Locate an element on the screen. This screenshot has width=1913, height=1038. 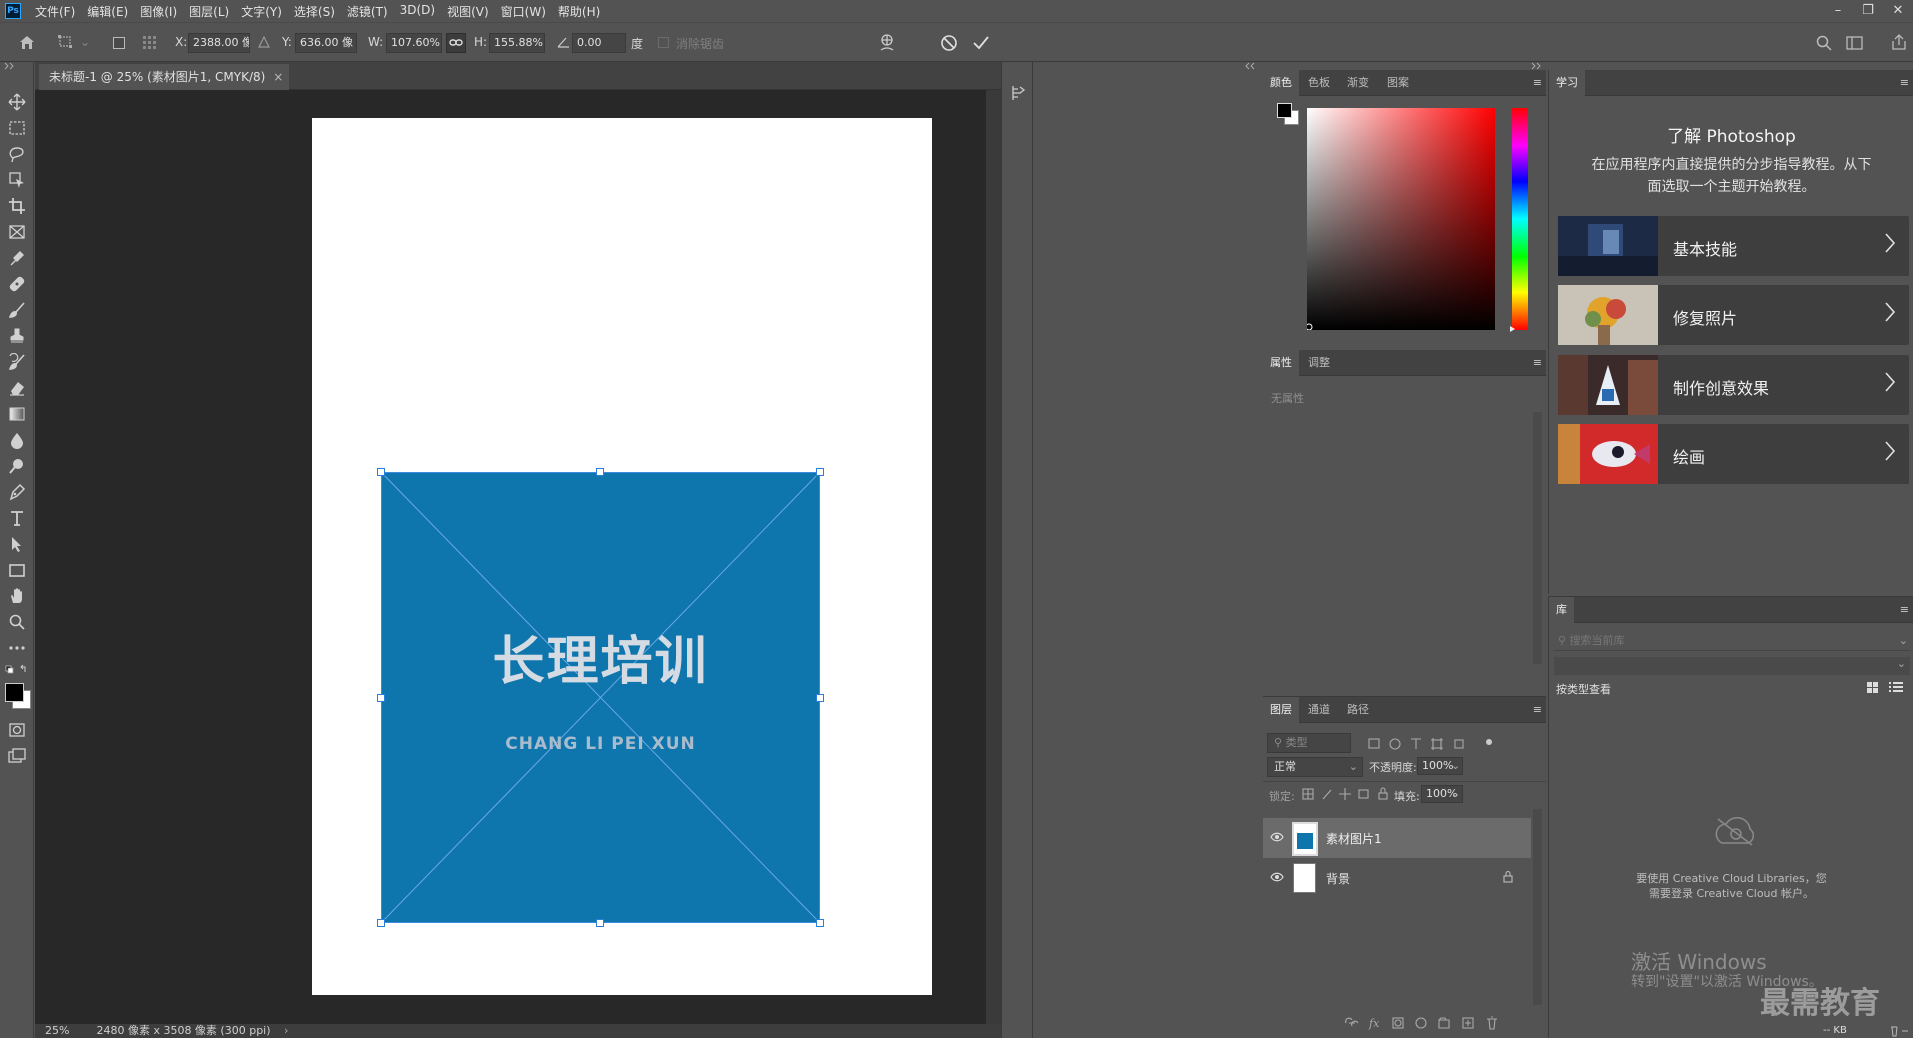
transform-handle-top-right is located at coordinates (820, 472).